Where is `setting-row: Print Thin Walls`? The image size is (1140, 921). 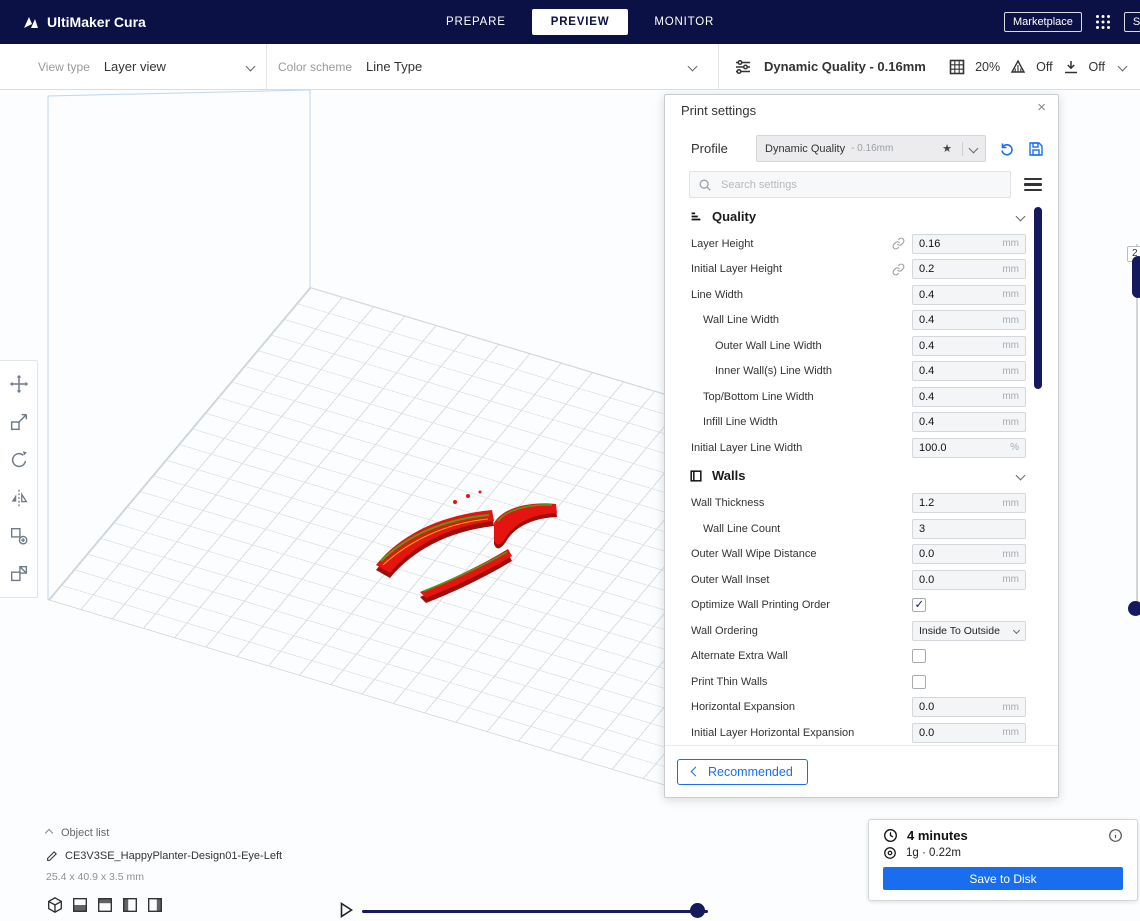 setting-row: Print Thin Walls is located at coordinates (861, 682).